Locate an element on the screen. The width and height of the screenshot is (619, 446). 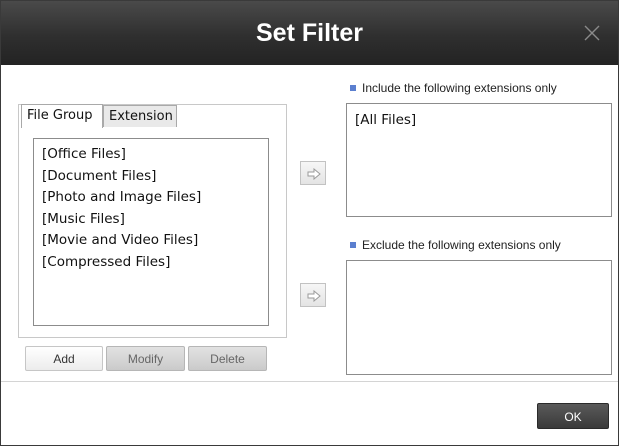
dialog-title: Set Filter is located at coordinates (309, 33).